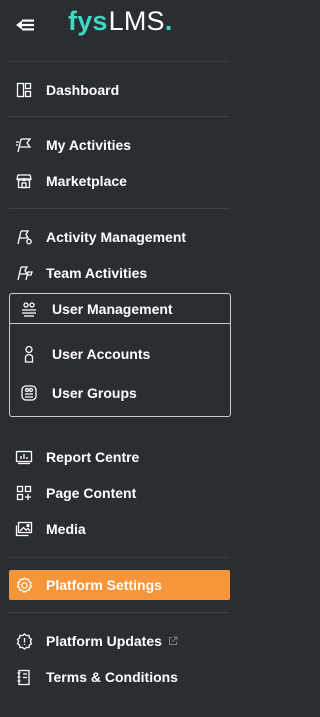 Image resolution: width=320 pixels, height=717 pixels. I want to click on nav-dashboard-label: Dashboard, so click(83, 90).